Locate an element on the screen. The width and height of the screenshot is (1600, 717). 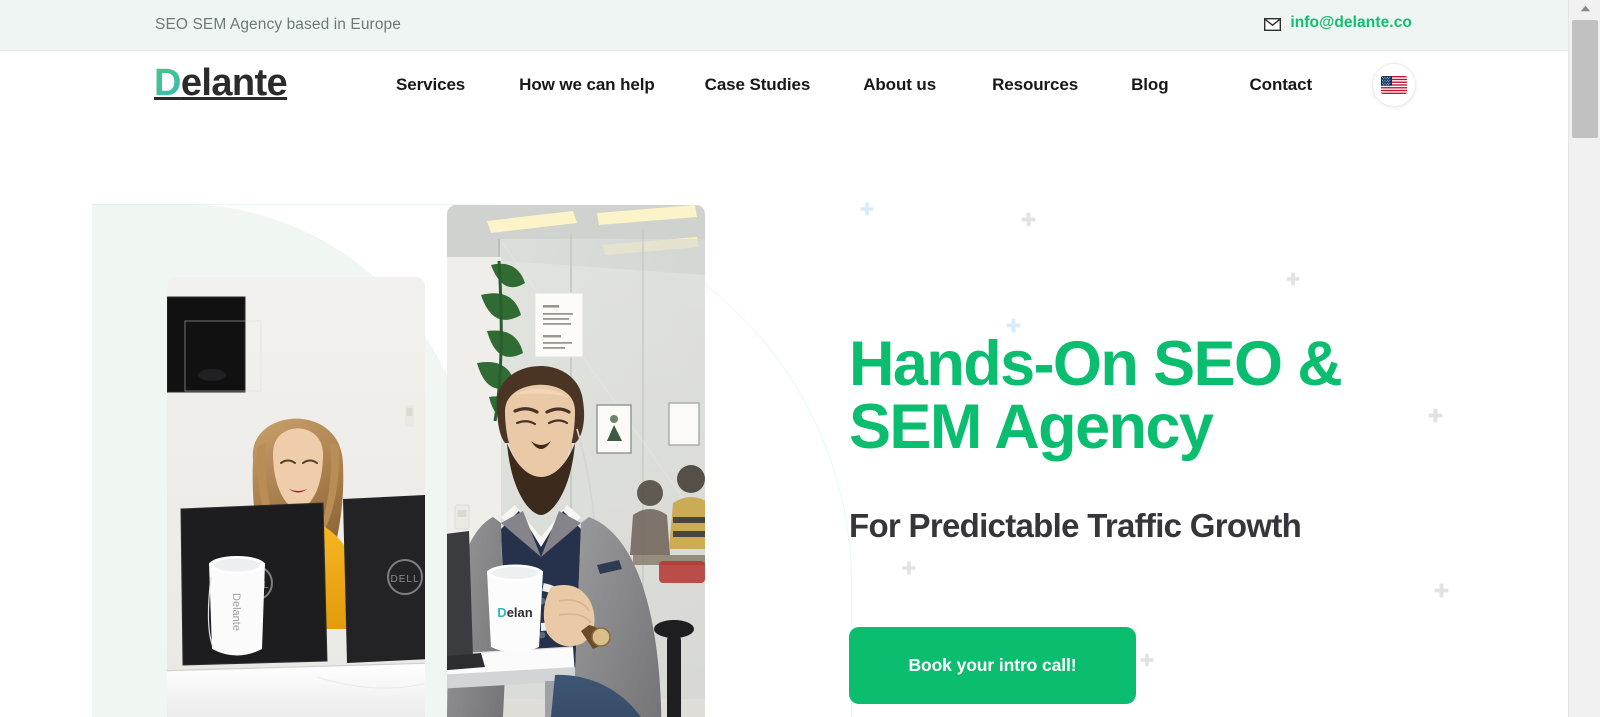
tagline-text: SEO SEM Agency based in Europe is located at coordinates (278, 24).